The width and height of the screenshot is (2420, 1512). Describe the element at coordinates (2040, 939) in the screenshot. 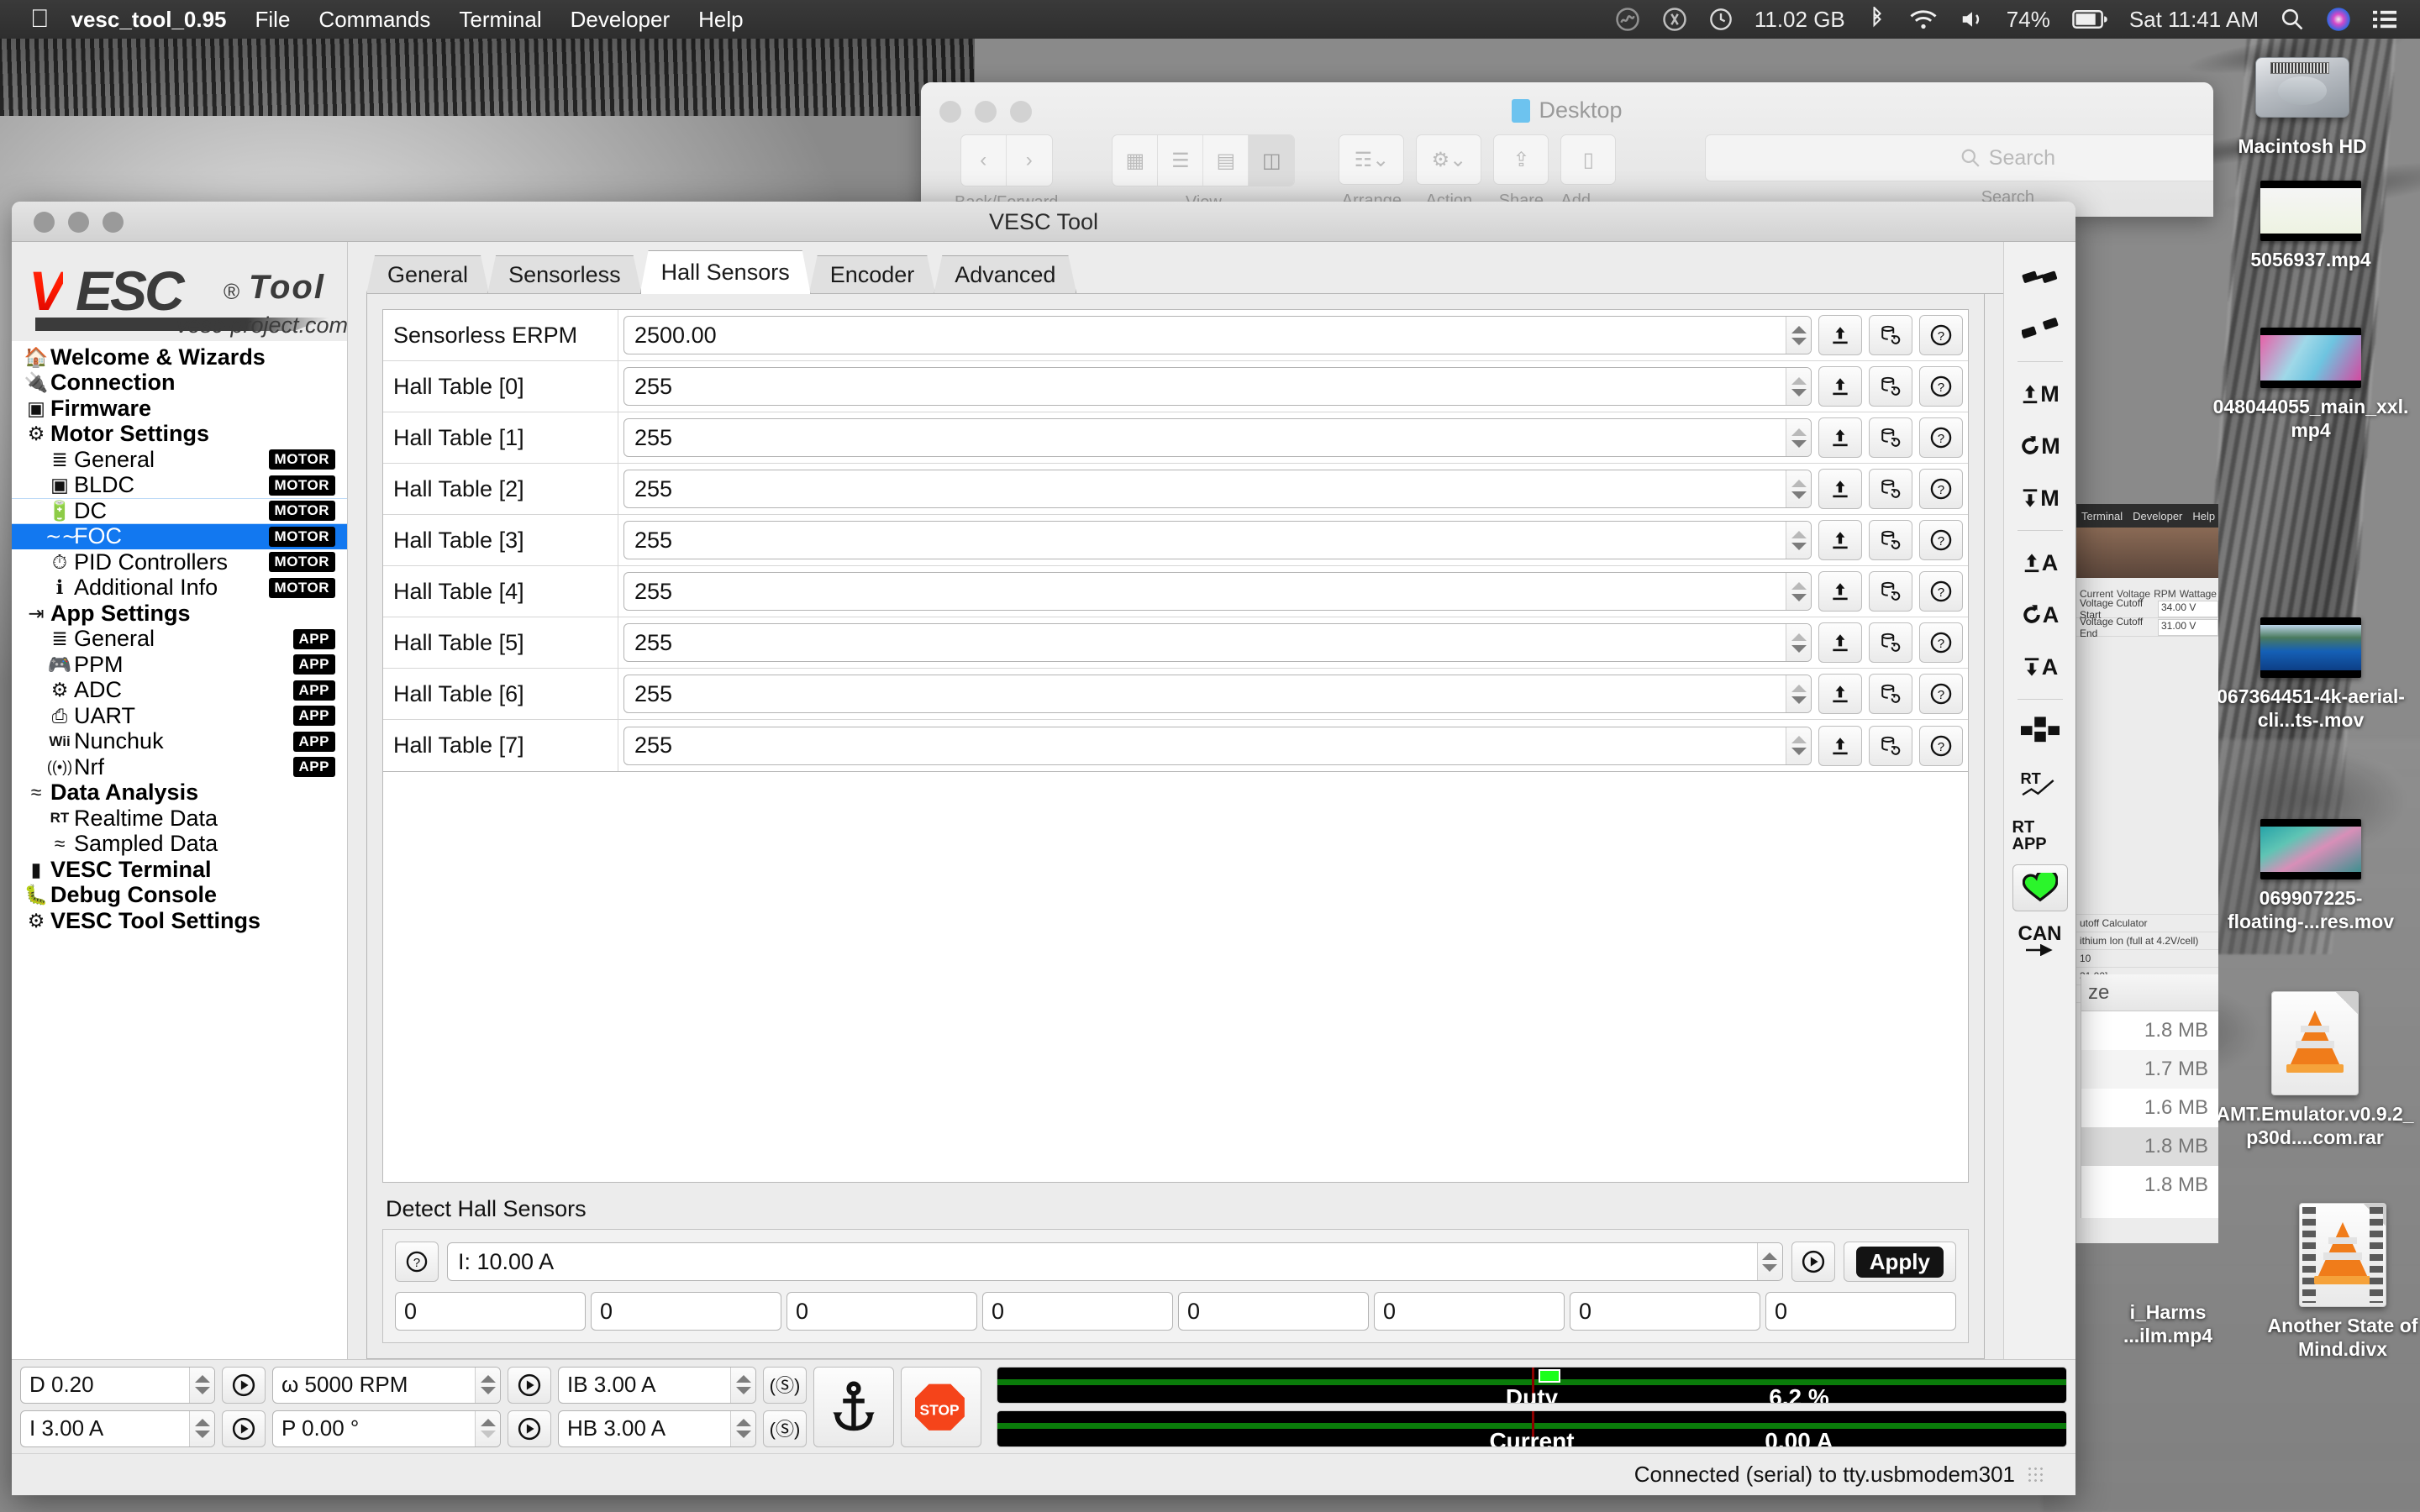

I see `can-icon: CAN` at that location.